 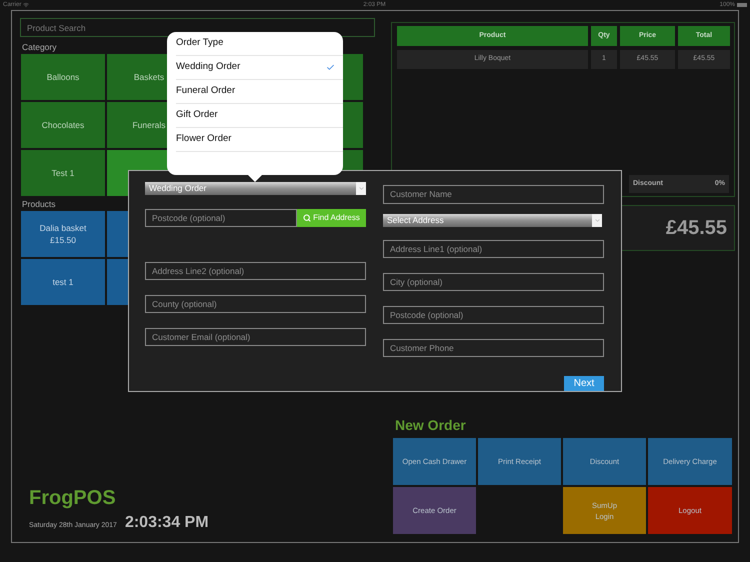 I want to click on time-label: 2:03:34 PM, so click(x=166, y=523).